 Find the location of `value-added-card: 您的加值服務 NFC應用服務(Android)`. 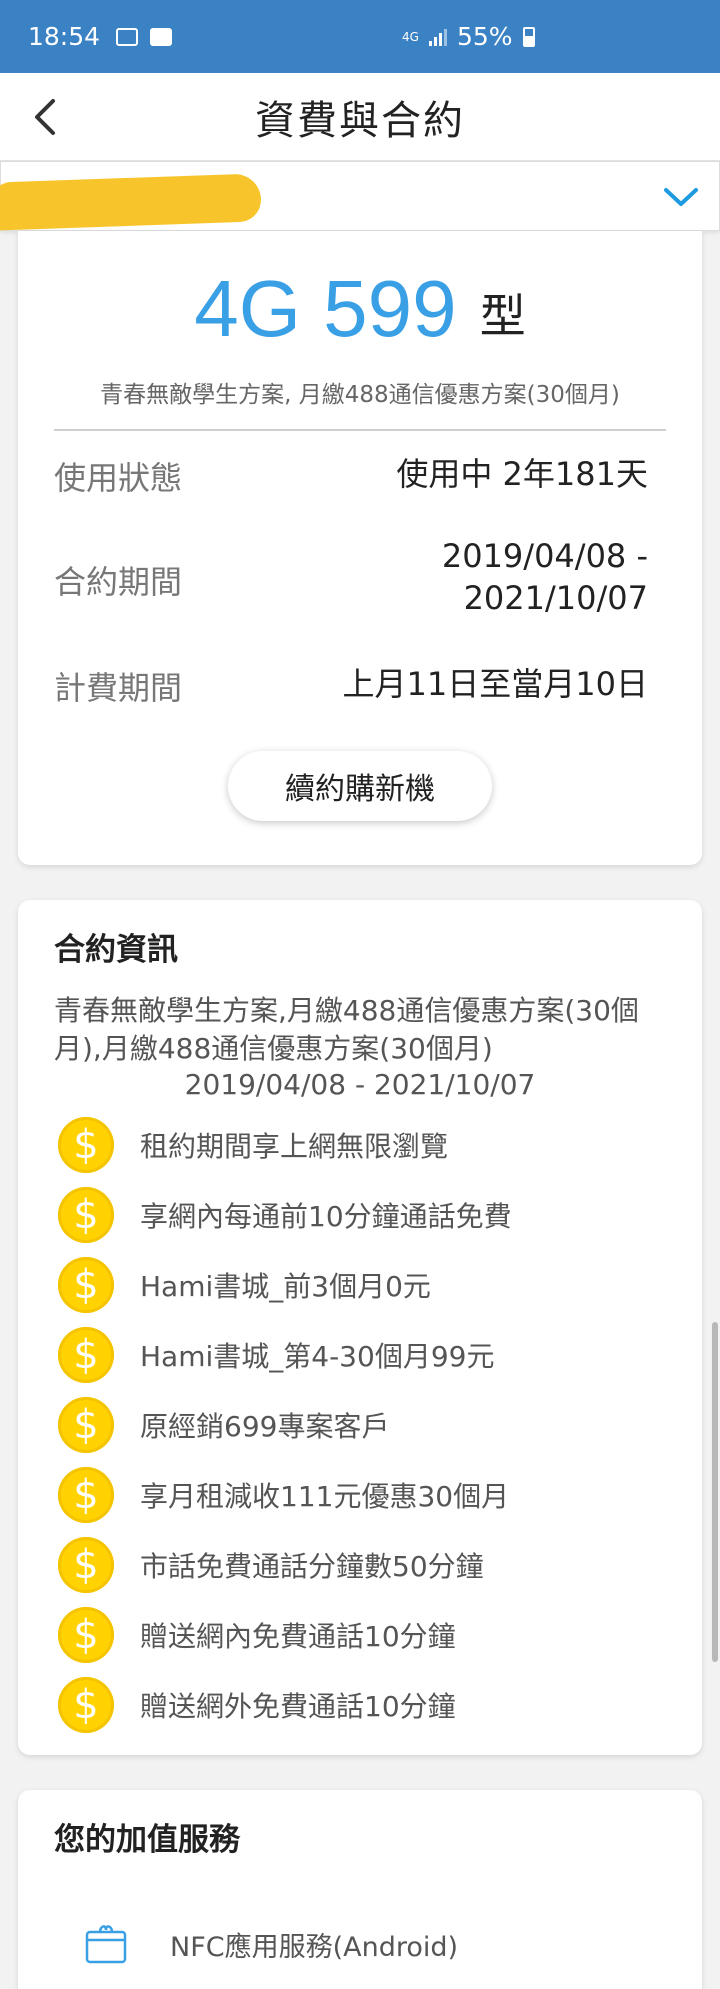

value-added-card: 您的加值服務 NFC應用服務(Android) is located at coordinates (360, 1889).